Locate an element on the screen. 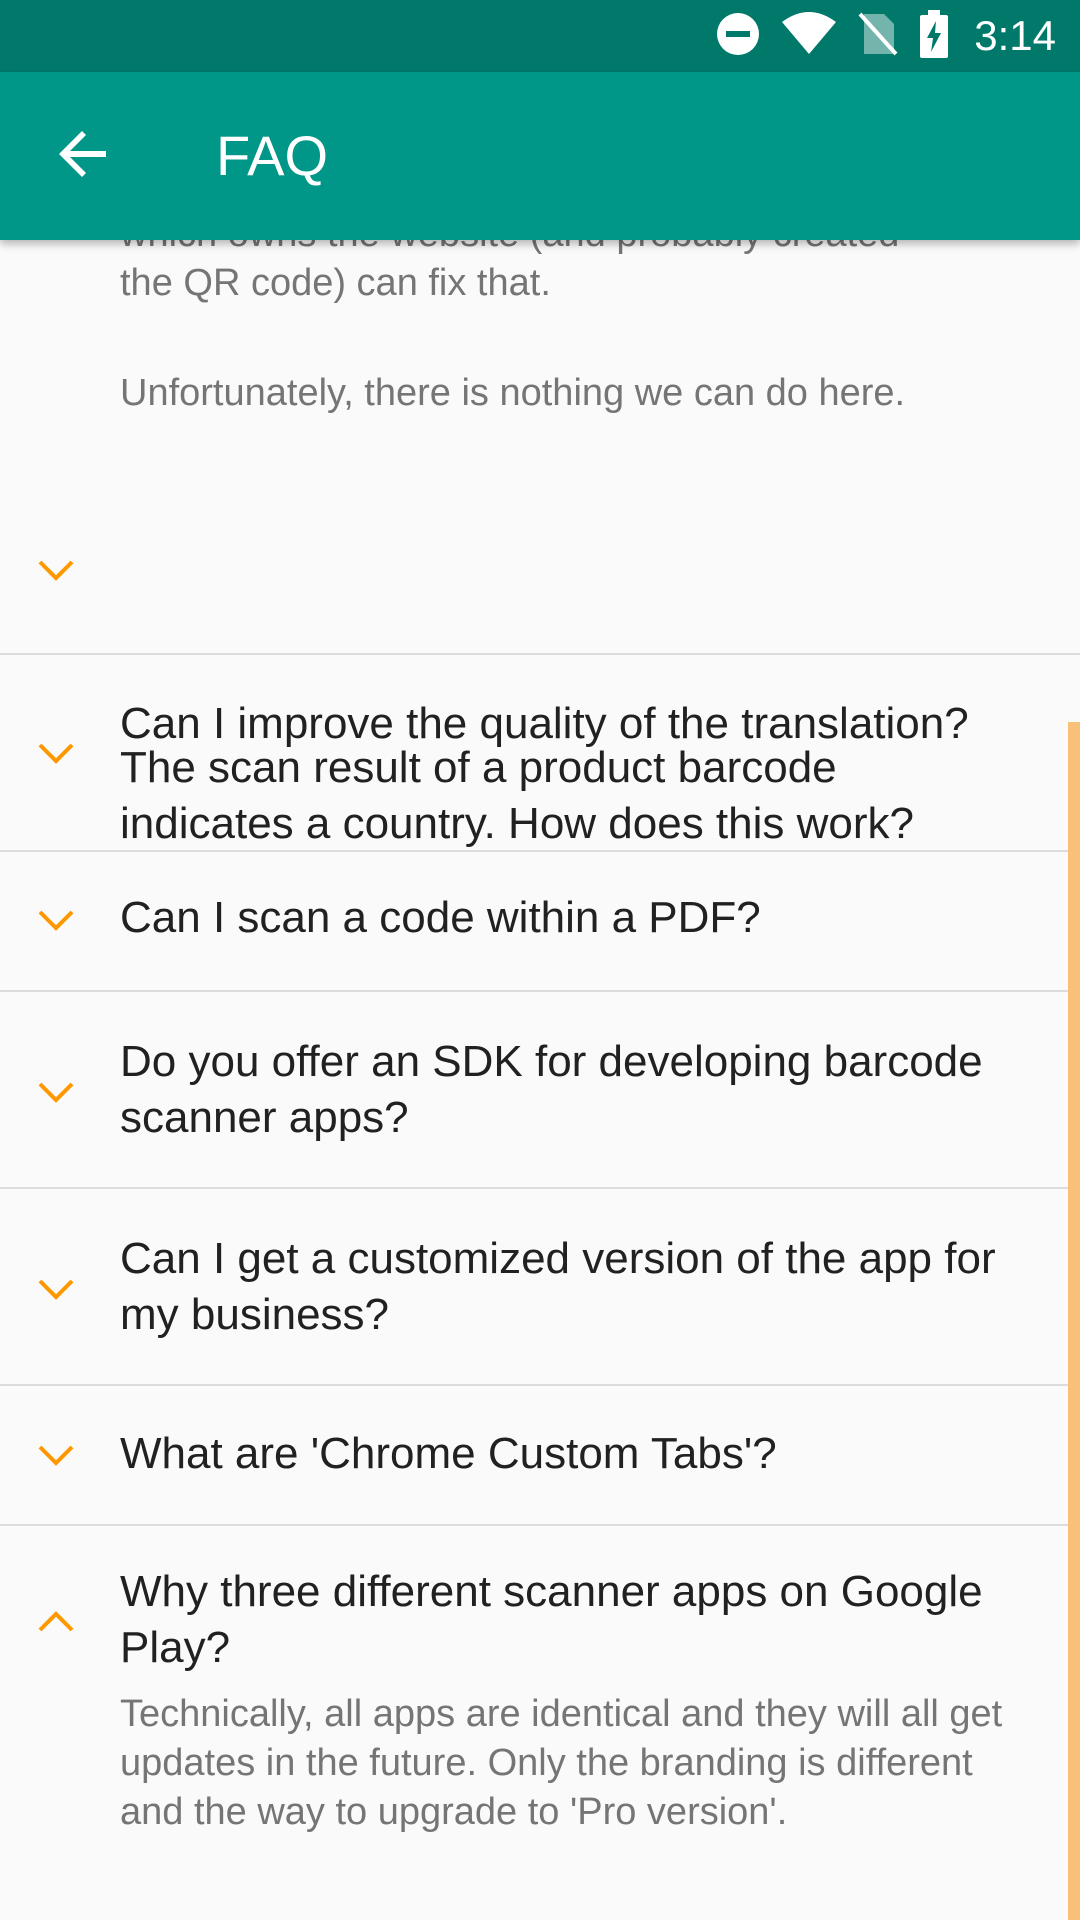 The width and height of the screenshot is (1080, 1920). battery-charging-icon is located at coordinates (934, 36).